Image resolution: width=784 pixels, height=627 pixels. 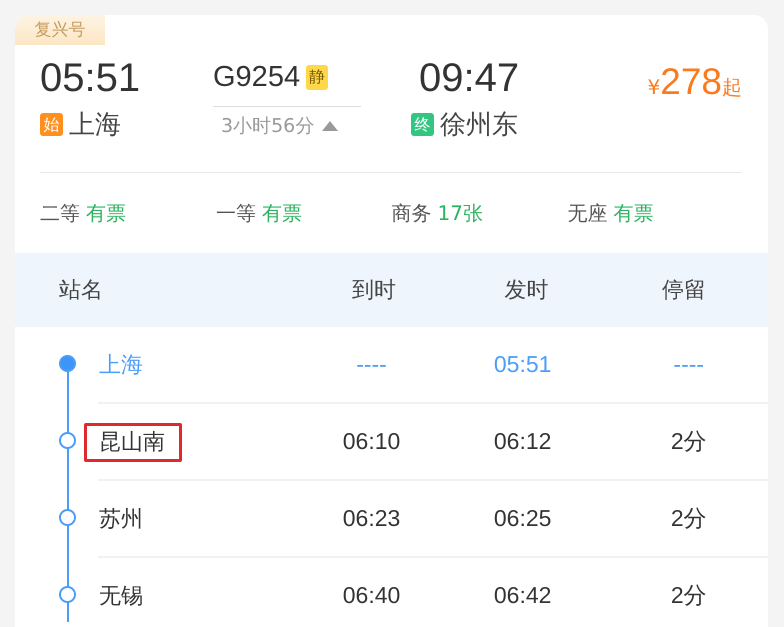 I want to click on price-suffix: 起, so click(x=732, y=87).